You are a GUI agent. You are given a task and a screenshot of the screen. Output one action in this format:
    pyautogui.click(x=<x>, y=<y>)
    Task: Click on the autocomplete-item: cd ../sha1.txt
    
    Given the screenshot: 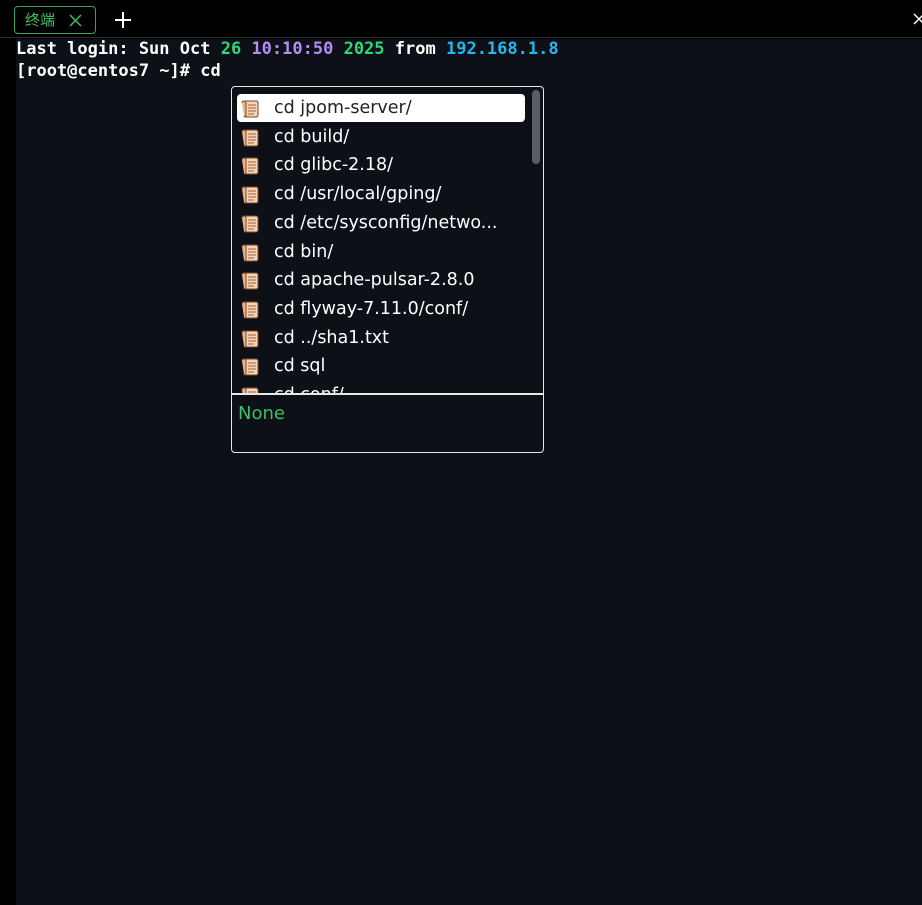 What is the action you would take?
    pyautogui.click(x=381, y=338)
    